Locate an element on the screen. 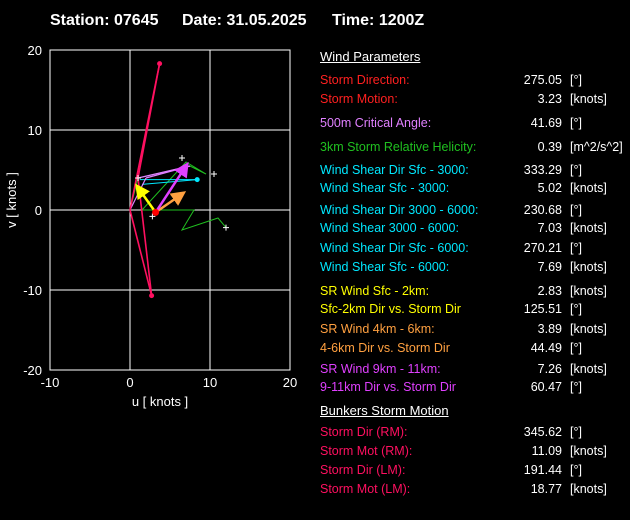  parameter-label: Wind Shear Dir Sfc - 6000: is located at coordinates (394, 248).